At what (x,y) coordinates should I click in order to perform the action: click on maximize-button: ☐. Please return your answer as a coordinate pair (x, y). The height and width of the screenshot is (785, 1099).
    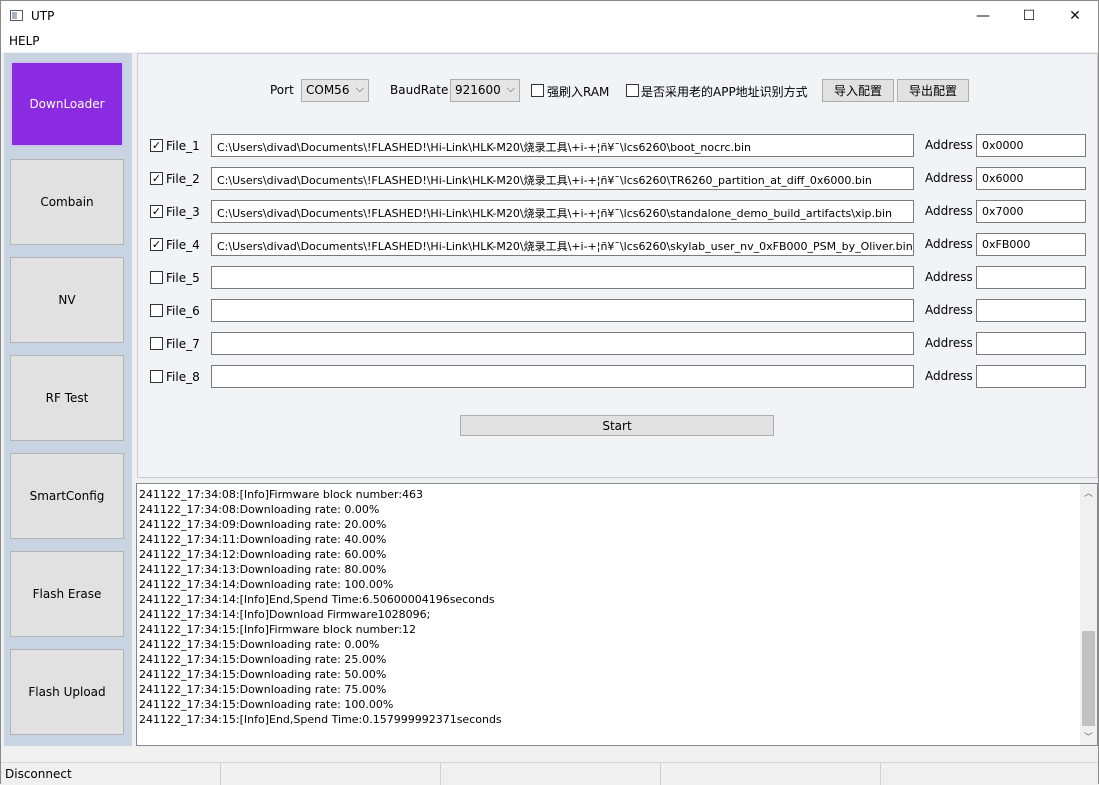
    Looking at the image, I should click on (1029, 16).